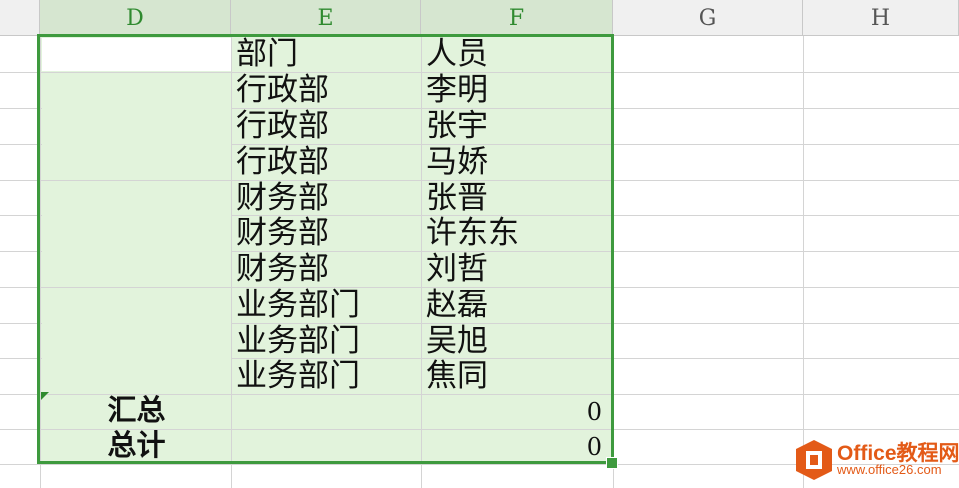  I want to click on office-logo-icon, so click(814, 460).